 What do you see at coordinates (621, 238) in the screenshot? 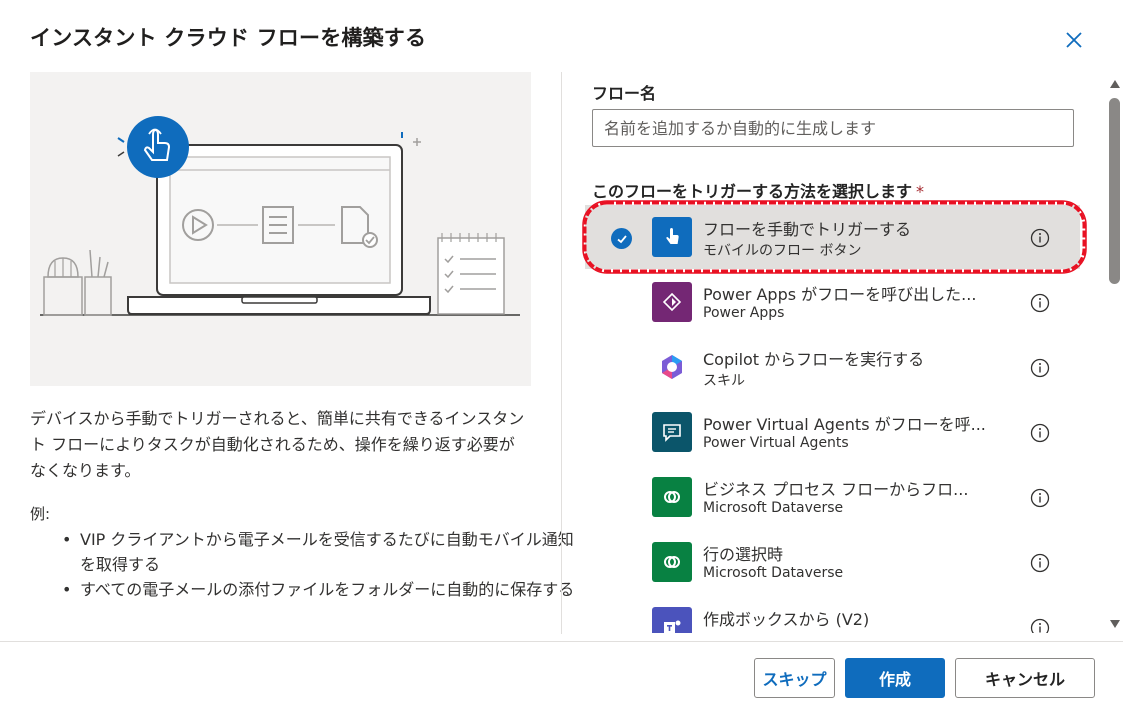
I see `checkmark-icon` at bounding box center [621, 238].